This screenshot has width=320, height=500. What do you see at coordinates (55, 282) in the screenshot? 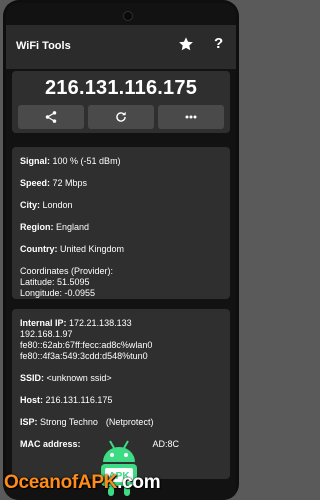
I see `latitude-value: Latitude: 51.5095` at bounding box center [55, 282].